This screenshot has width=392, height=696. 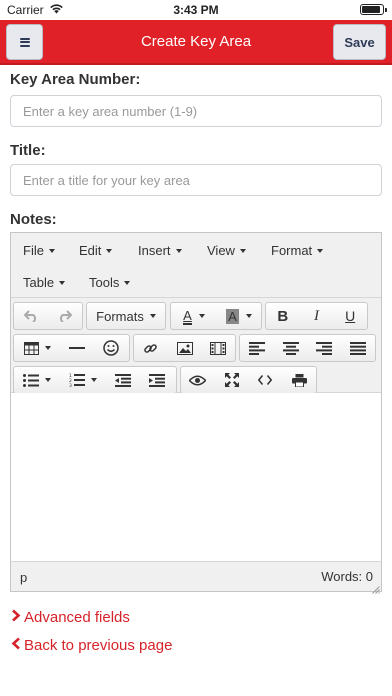 I want to click on link-icon, so click(x=150, y=348).